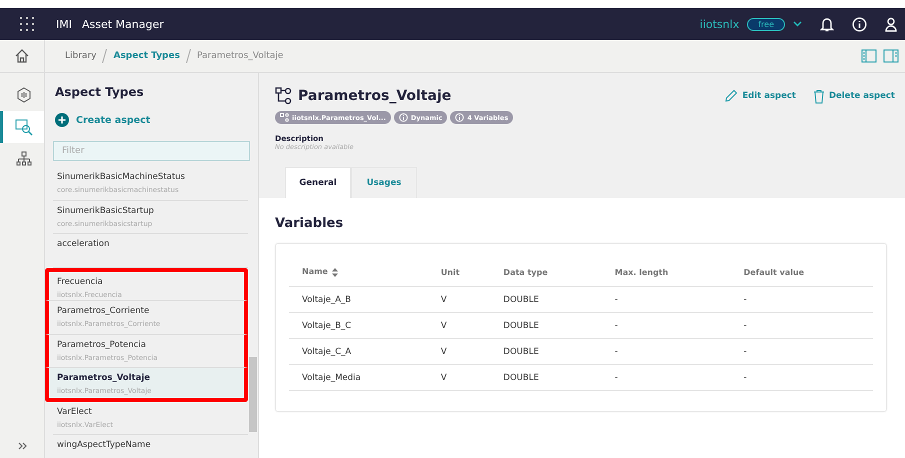  Describe the element at coordinates (62, 120) in the screenshot. I see `plus-circle-icon` at that location.